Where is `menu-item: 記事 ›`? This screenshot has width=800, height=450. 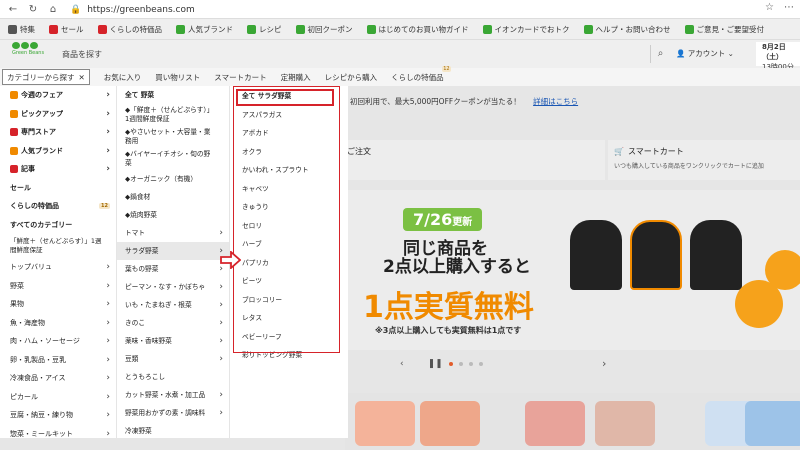
menu-item: 記事 › is located at coordinates (58, 169).